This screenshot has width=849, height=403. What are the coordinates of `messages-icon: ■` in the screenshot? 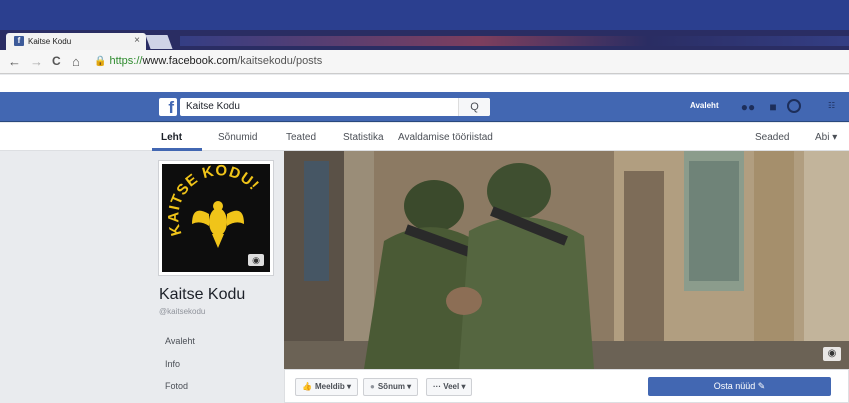 It's located at (773, 107).